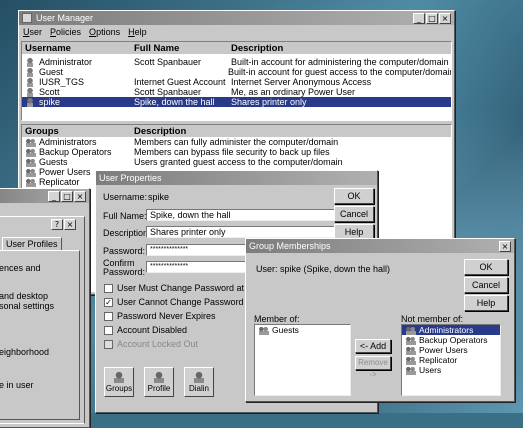 The image size is (523, 428). Describe the element at coordinates (174, 102) in the screenshot. I see `full-name: Spike, down the hall` at that location.